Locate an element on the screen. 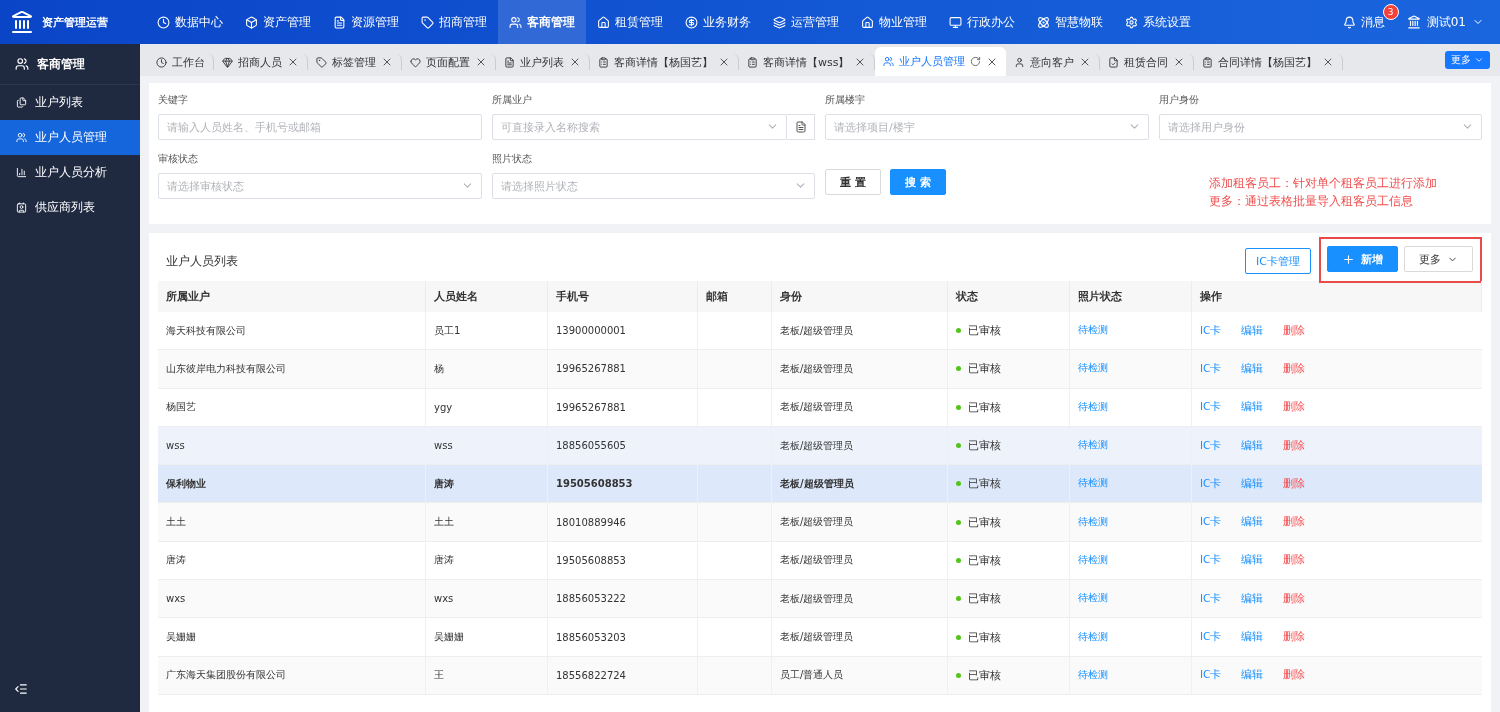 The height and width of the screenshot is (712, 1500). page-tab: 页面配置 is located at coordinates (449, 62).